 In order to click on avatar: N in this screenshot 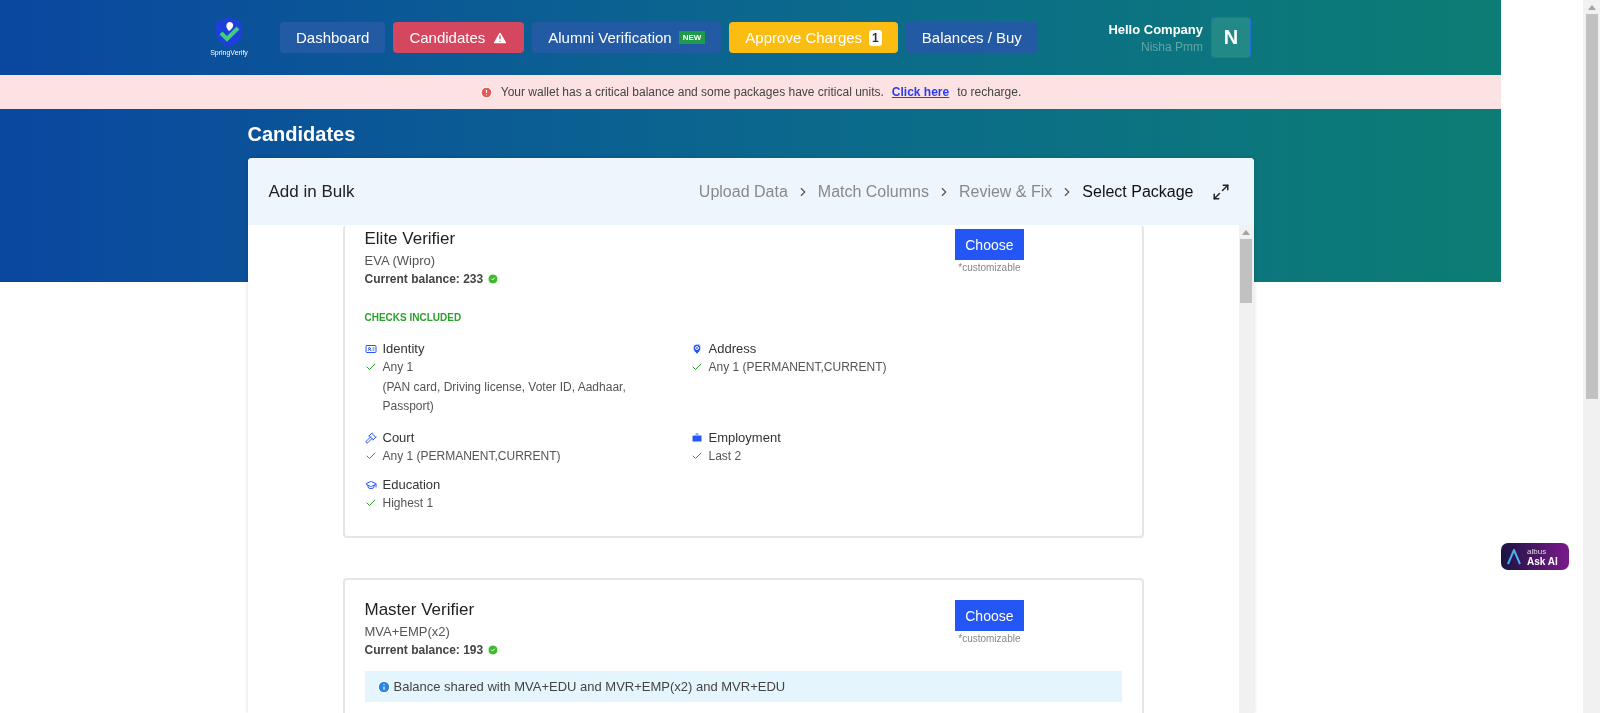, I will do `click(1231, 37)`.